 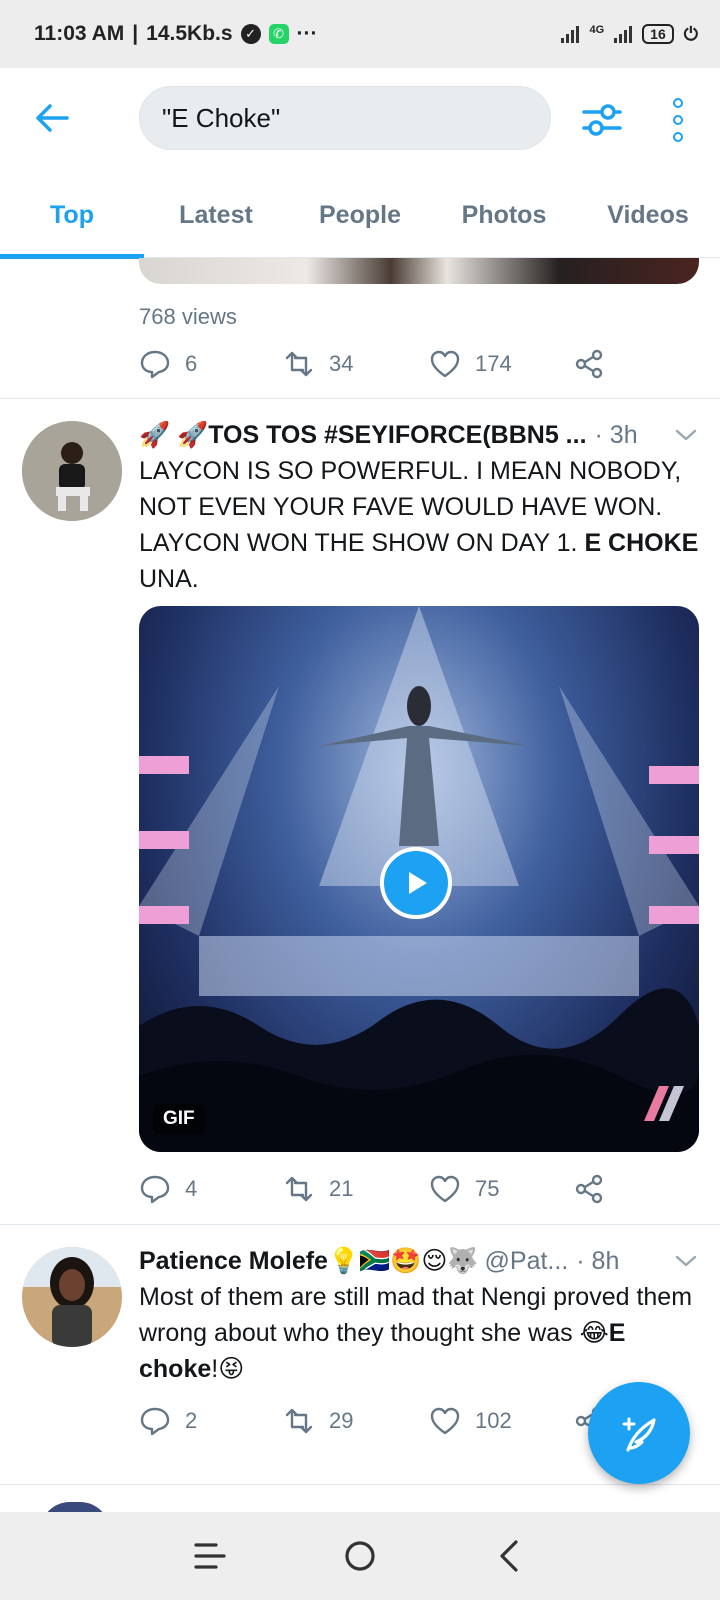 What do you see at coordinates (341, 363) in the screenshot?
I see `retweet-count: 34` at bounding box center [341, 363].